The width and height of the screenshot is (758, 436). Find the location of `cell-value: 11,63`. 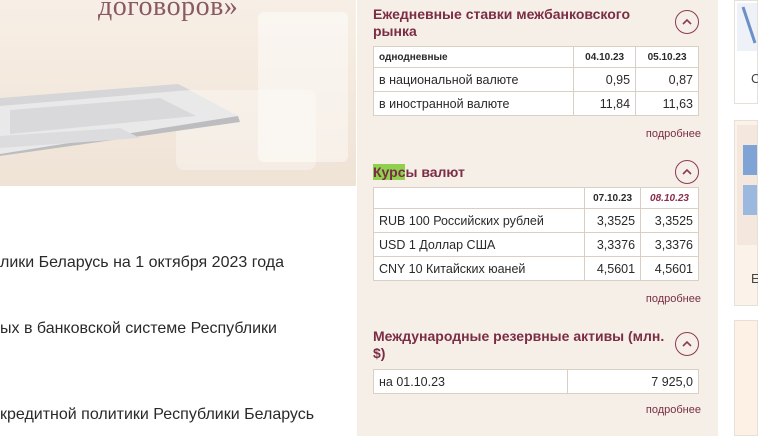

cell-value: 11,63 is located at coordinates (667, 103).